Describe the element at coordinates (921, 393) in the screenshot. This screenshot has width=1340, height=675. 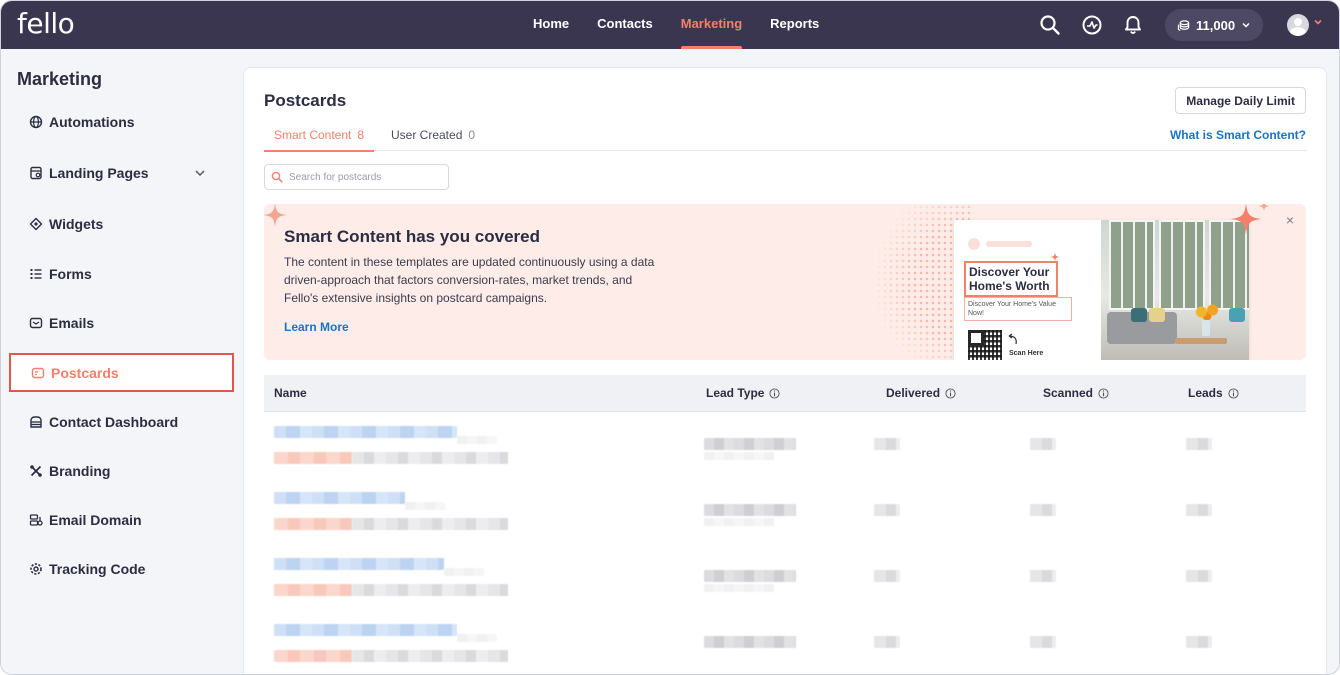
I see `column-delivered: Delivered` at that location.